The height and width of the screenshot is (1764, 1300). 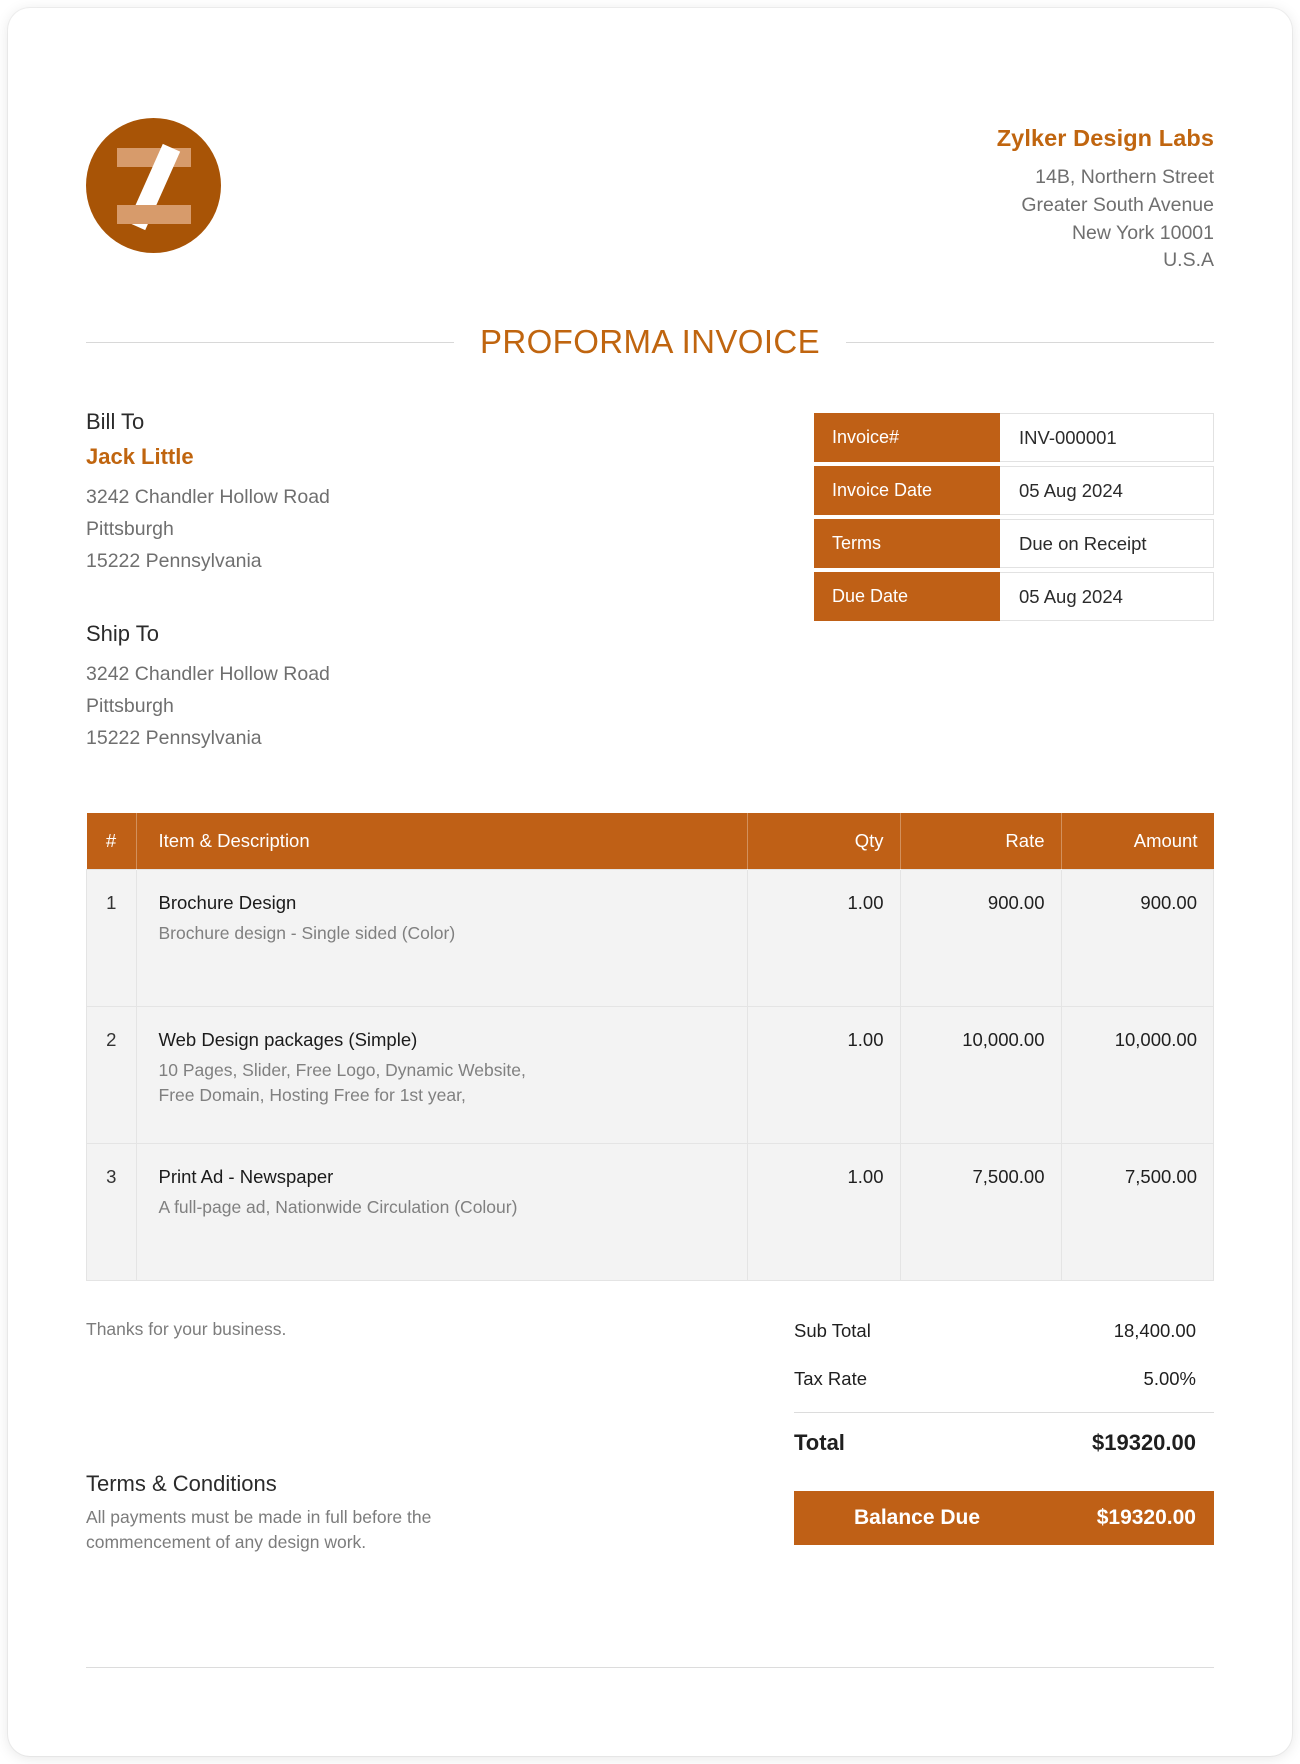 I want to click on logo-bar-bottom, so click(x=153, y=214).